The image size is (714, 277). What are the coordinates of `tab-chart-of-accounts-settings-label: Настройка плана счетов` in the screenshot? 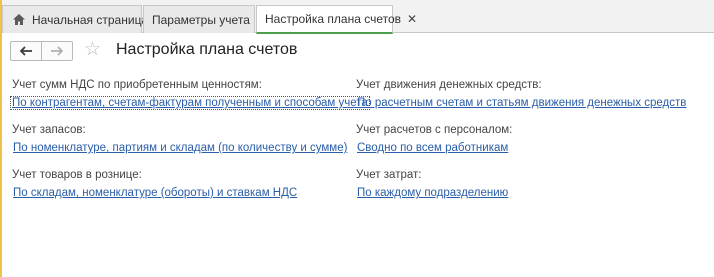 It's located at (333, 19).